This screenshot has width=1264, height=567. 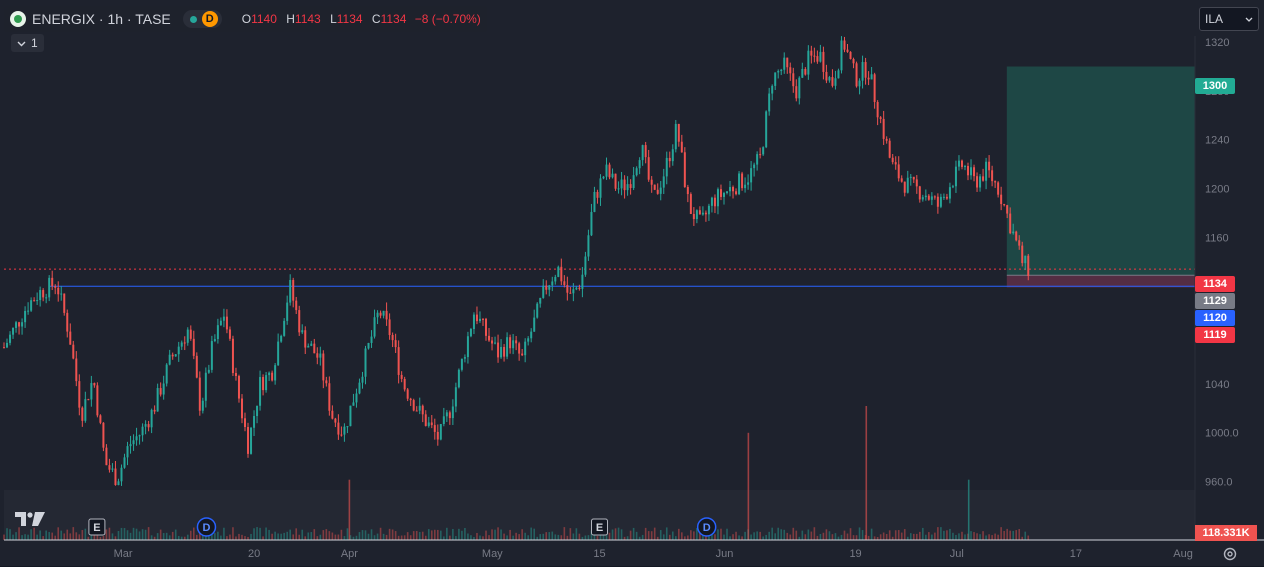 I want to click on close-value: 1134, so click(x=393, y=19).